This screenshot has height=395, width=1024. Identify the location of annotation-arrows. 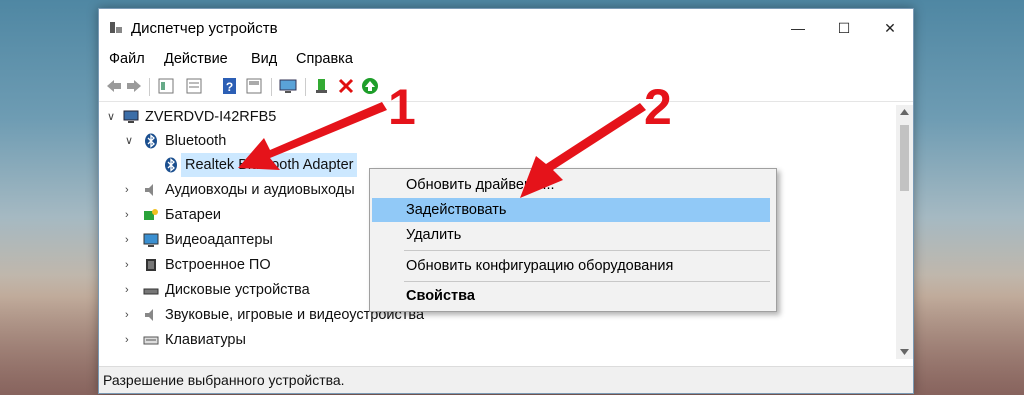
(442, 150).